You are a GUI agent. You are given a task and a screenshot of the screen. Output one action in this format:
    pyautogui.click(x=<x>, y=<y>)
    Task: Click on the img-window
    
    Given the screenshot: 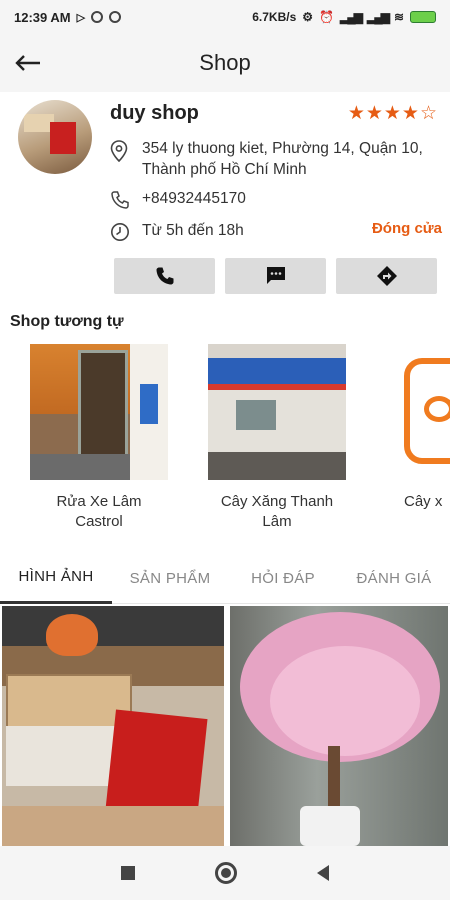 What is the action you would take?
    pyautogui.click(x=256, y=415)
    